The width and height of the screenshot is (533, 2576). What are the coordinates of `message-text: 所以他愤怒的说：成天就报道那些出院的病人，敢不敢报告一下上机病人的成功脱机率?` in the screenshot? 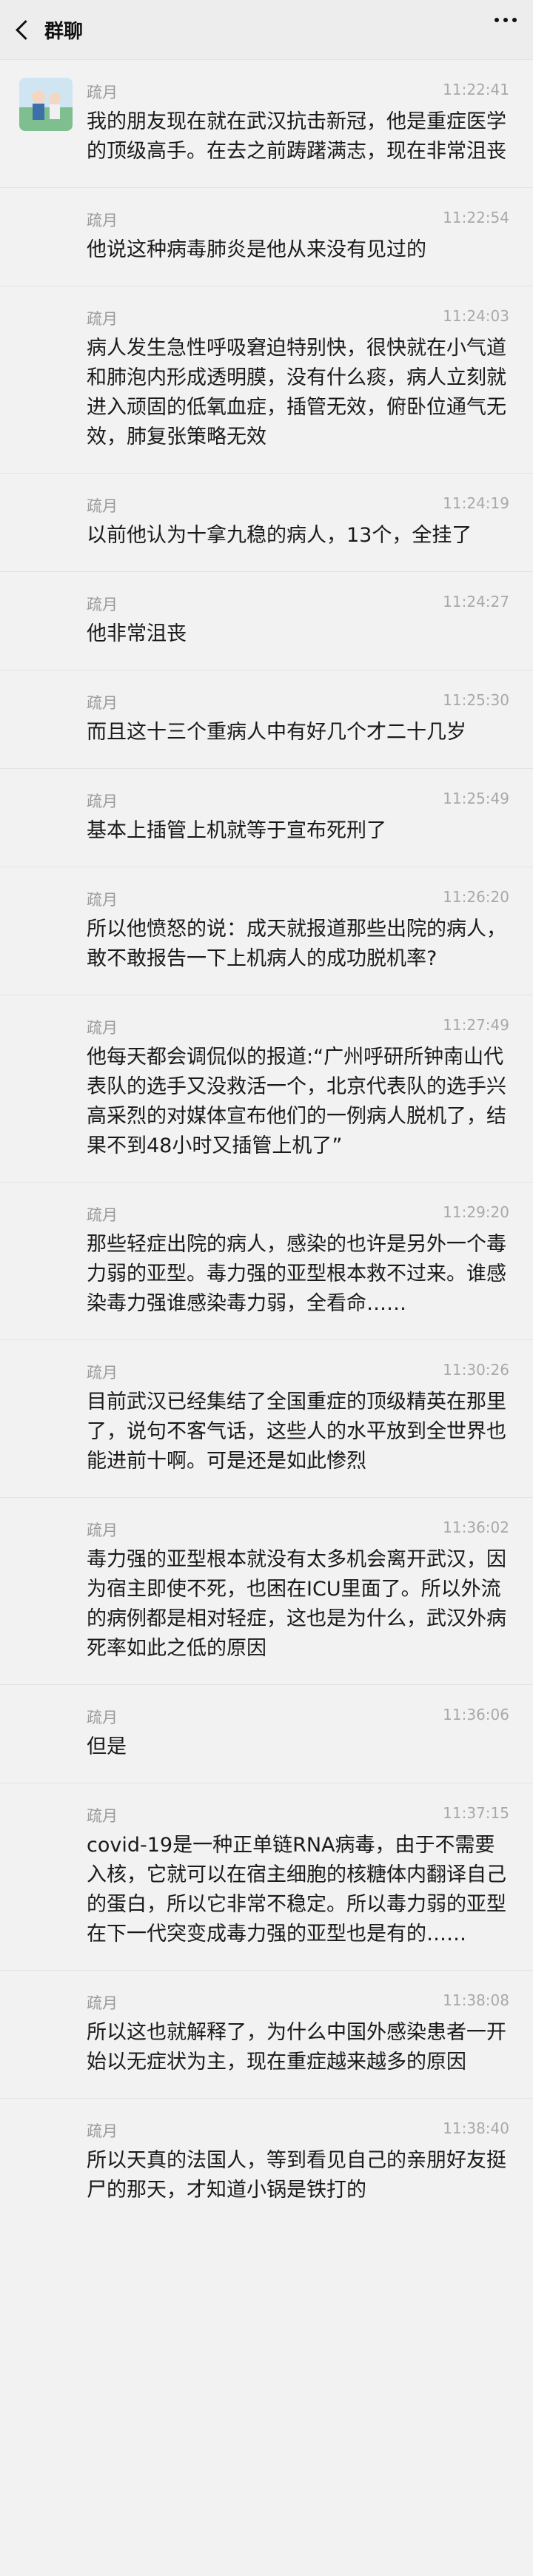 It's located at (296, 944).